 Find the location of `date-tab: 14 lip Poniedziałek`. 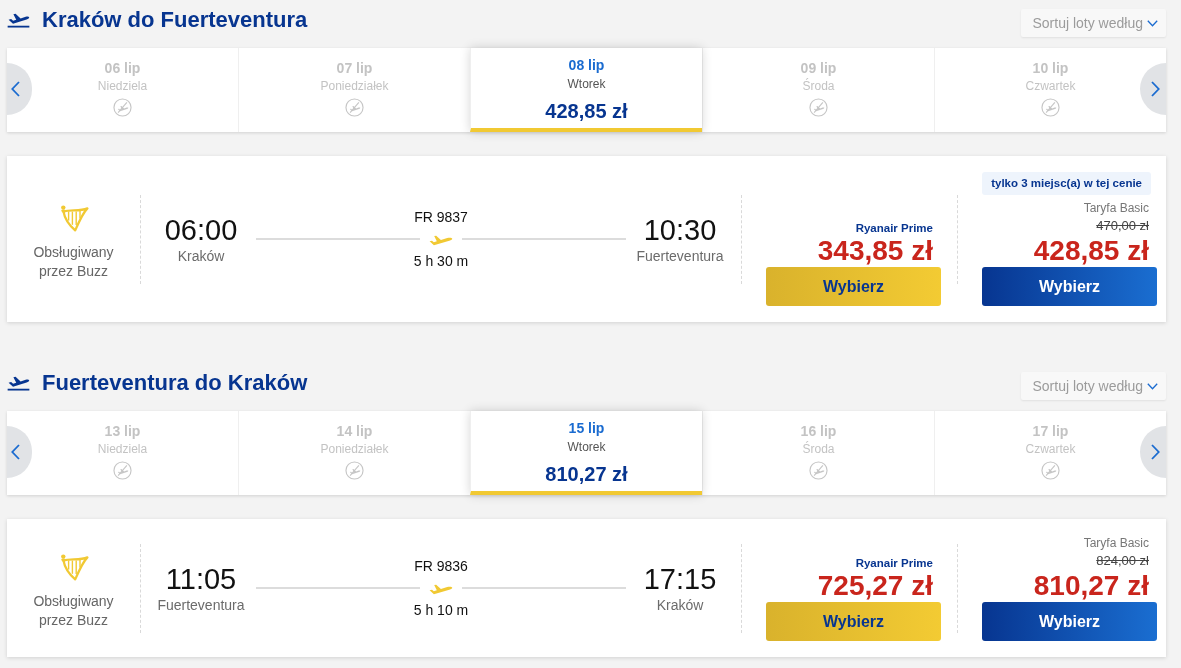

date-tab: 14 lip Poniedziałek is located at coordinates (354, 453).